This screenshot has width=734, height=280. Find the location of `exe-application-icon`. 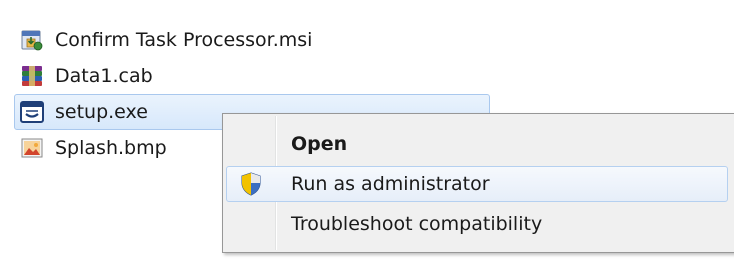

exe-application-icon is located at coordinates (32, 112).